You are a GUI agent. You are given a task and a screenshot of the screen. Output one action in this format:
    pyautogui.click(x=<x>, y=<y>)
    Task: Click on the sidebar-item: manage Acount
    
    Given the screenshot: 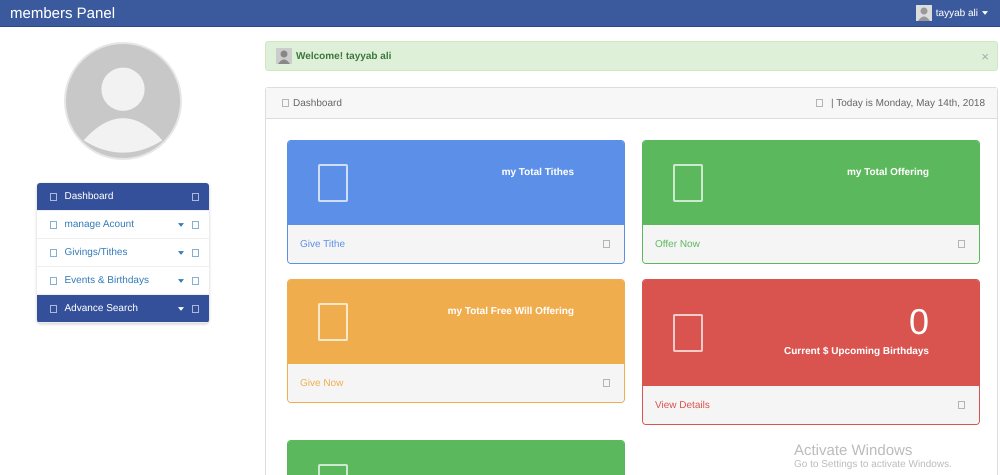 What is the action you would take?
    pyautogui.click(x=122, y=225)
    